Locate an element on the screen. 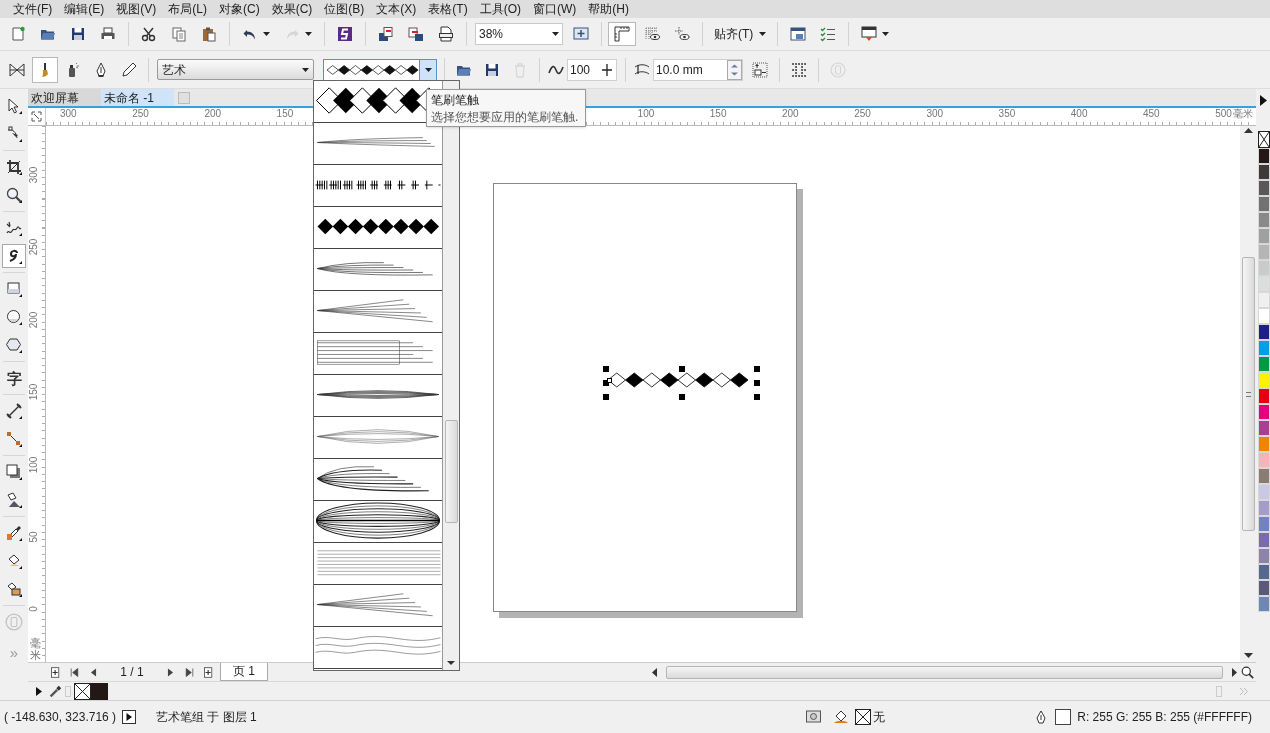 The height and width of the screenshot is (733, 1270). menu-item: 视图(V) is located at coordinates (136, 9).